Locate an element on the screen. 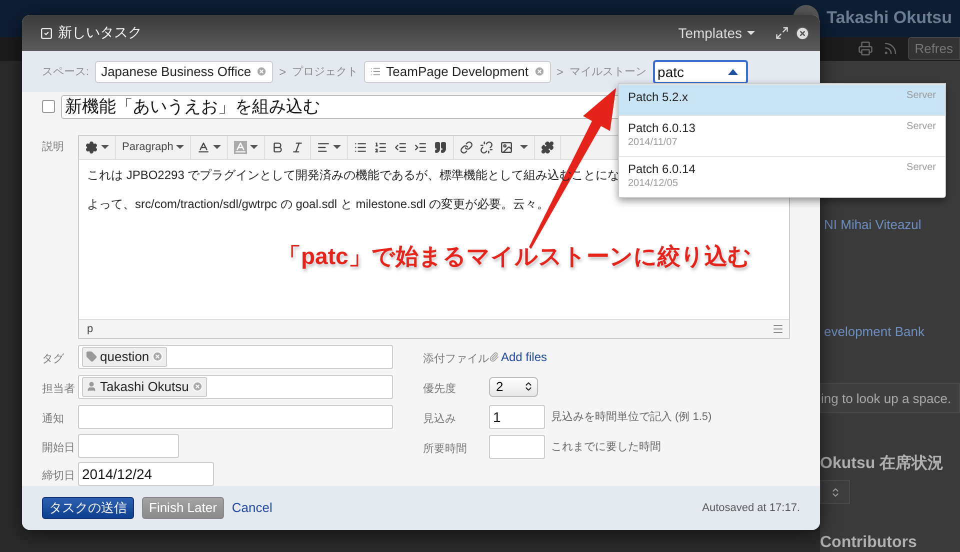  link-icon is located at coordinates (467, 147).